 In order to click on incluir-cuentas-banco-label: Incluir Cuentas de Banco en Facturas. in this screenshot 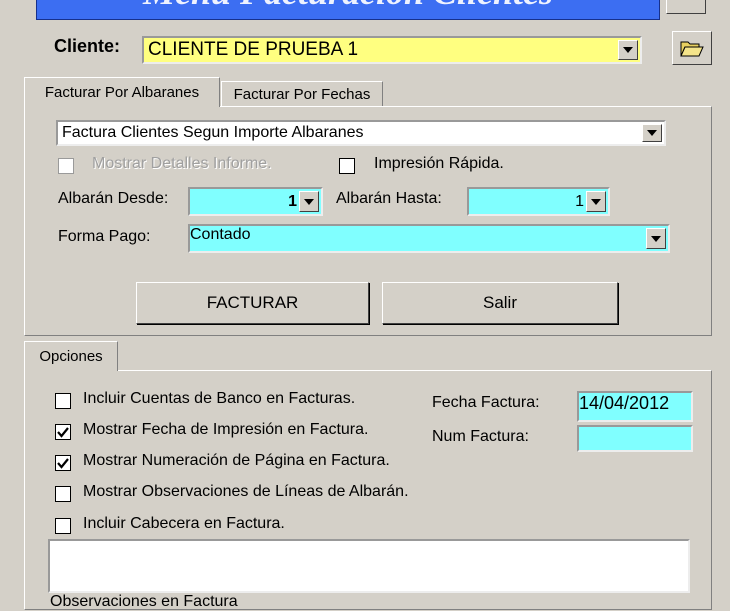, I will do `click(219, 398)`.